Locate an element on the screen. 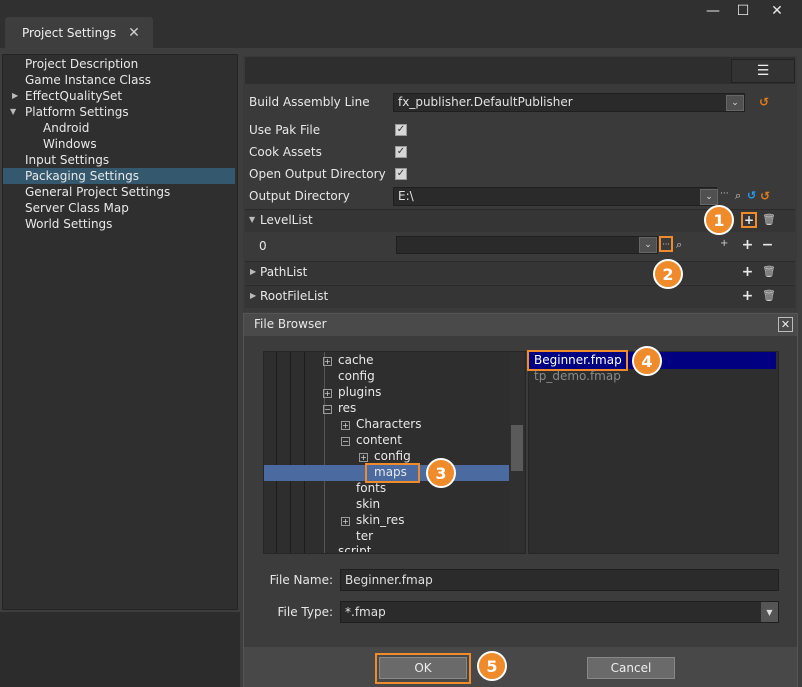 The width and height of the screenshot is (802, 687). step-badge-1: 1 is located at coordinates (719, 220).